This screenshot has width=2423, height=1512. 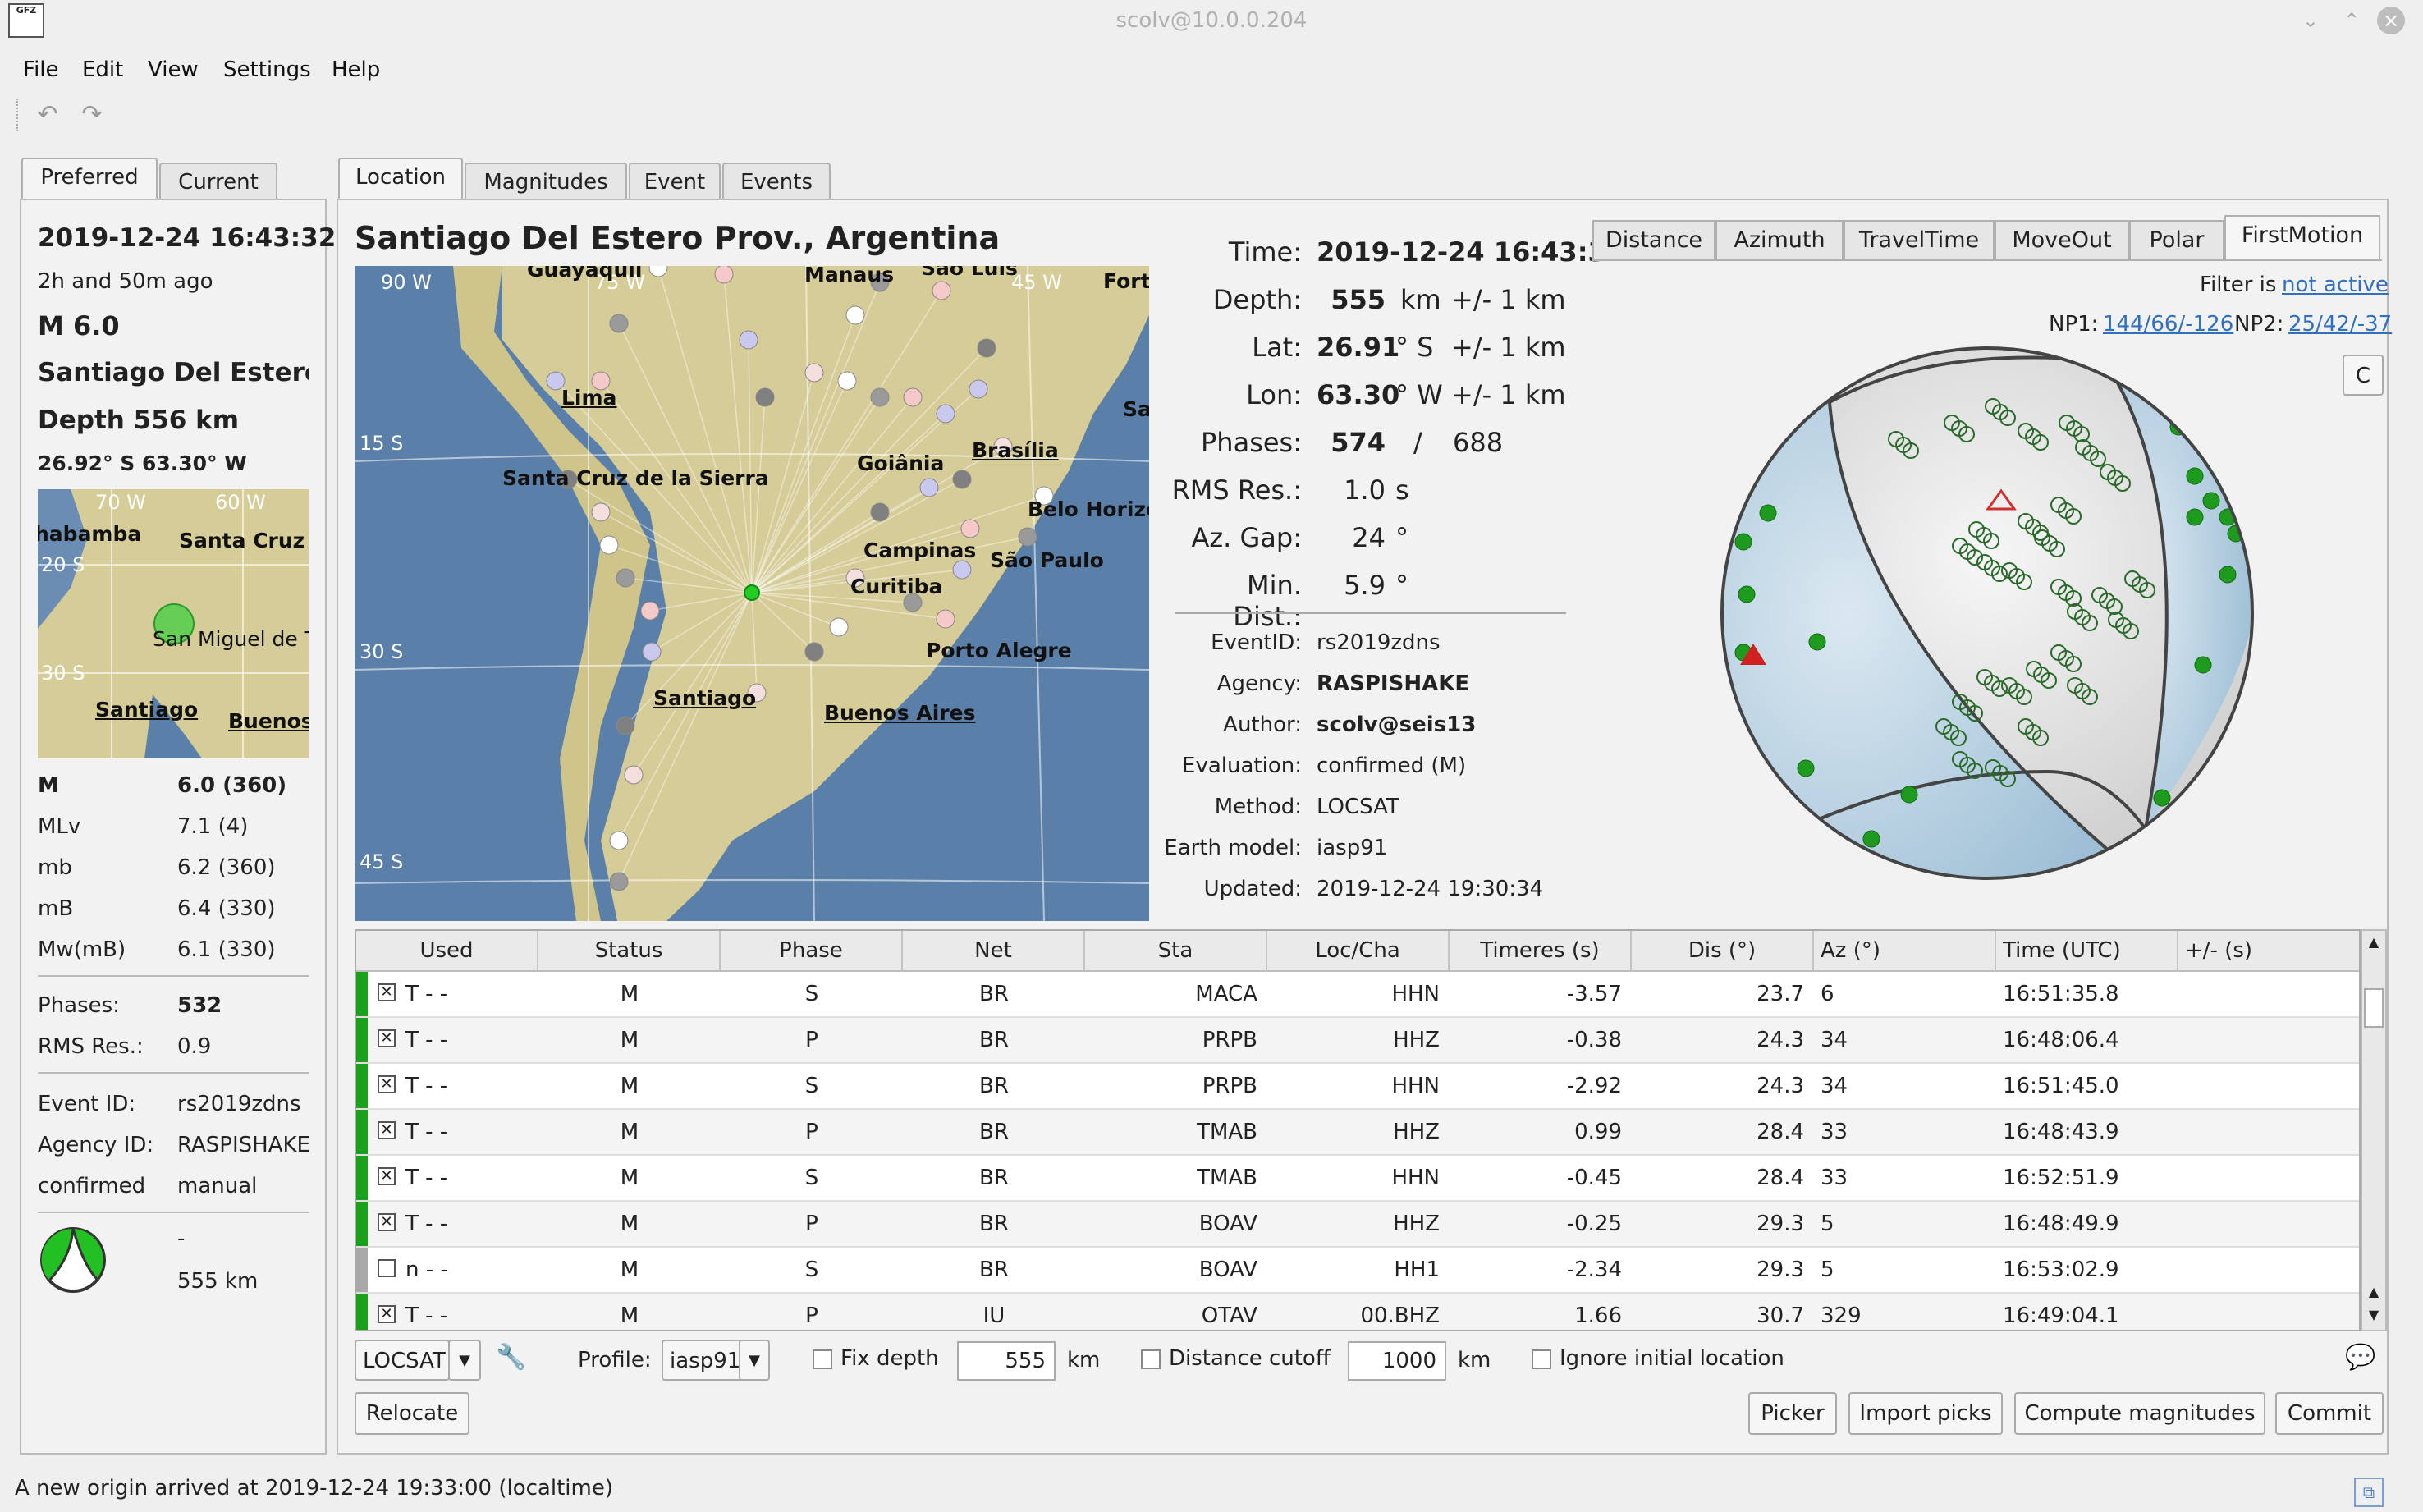 I want to click on tab-distance: Distance, so click(x=1654, y=240).